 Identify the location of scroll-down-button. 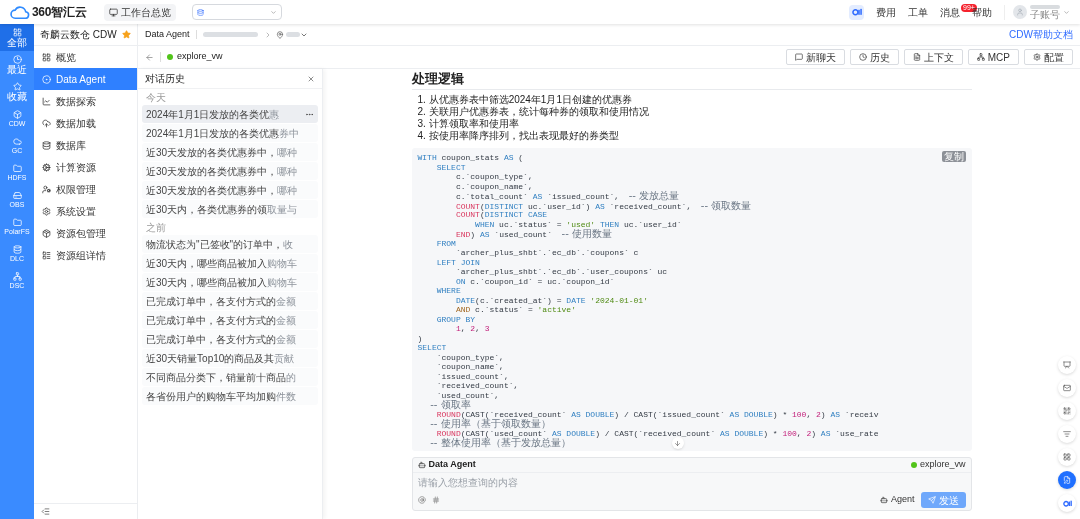
(677, 443).